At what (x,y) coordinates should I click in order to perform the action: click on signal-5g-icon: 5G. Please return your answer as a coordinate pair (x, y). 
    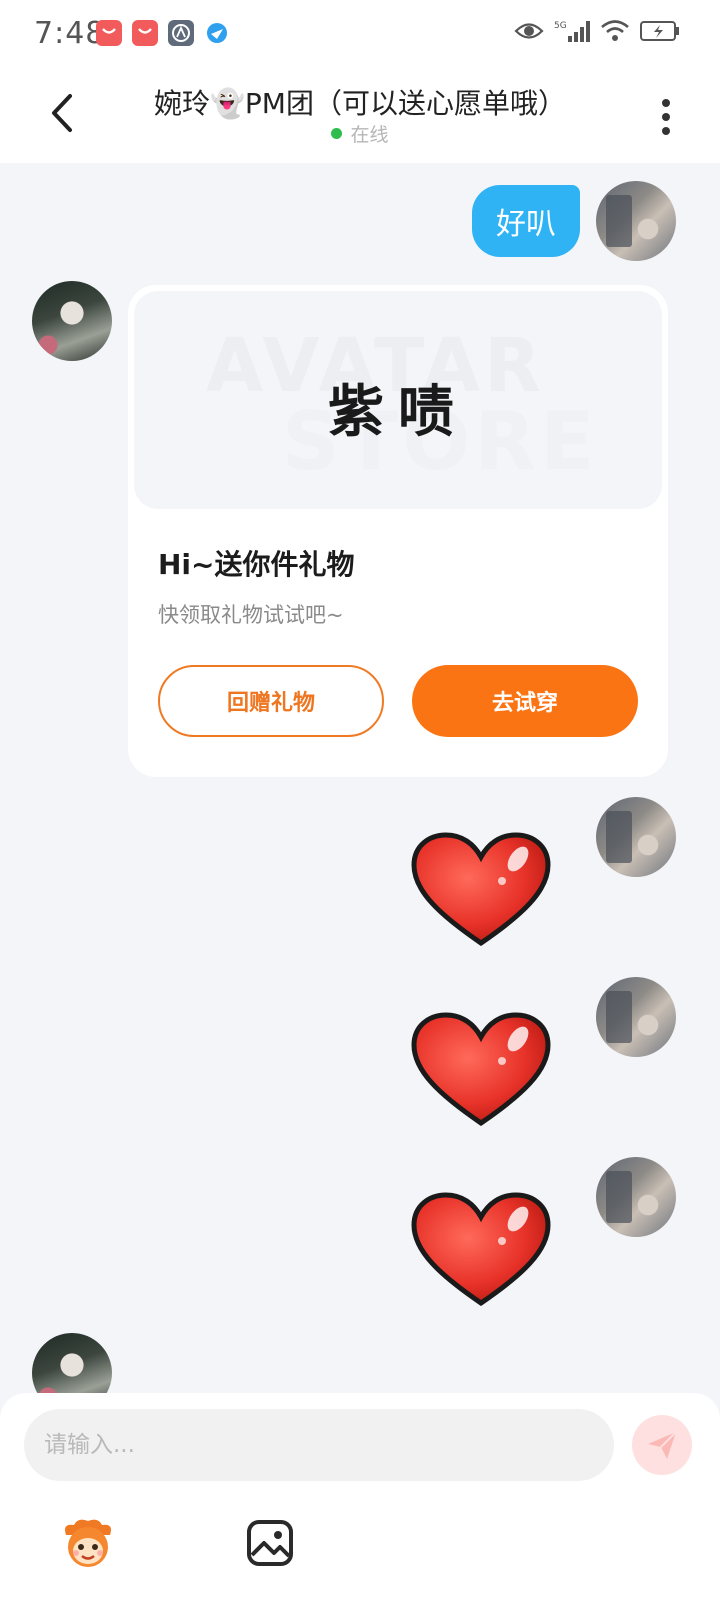
    Looking at the image, I should click on (572, 31).